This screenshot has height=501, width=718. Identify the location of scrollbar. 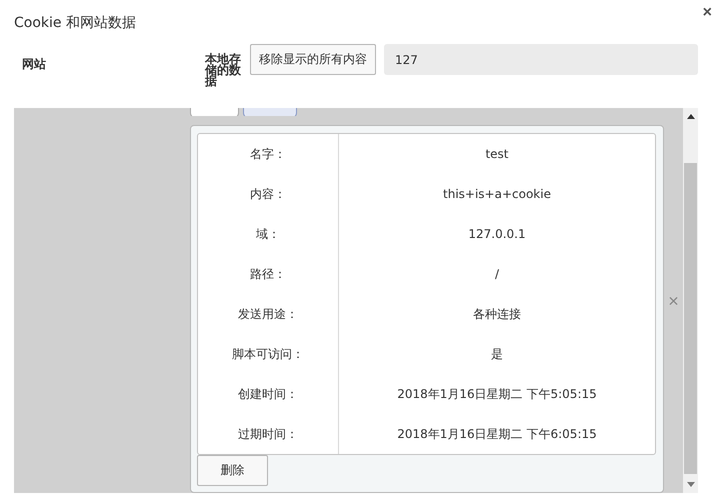
(690, 300).